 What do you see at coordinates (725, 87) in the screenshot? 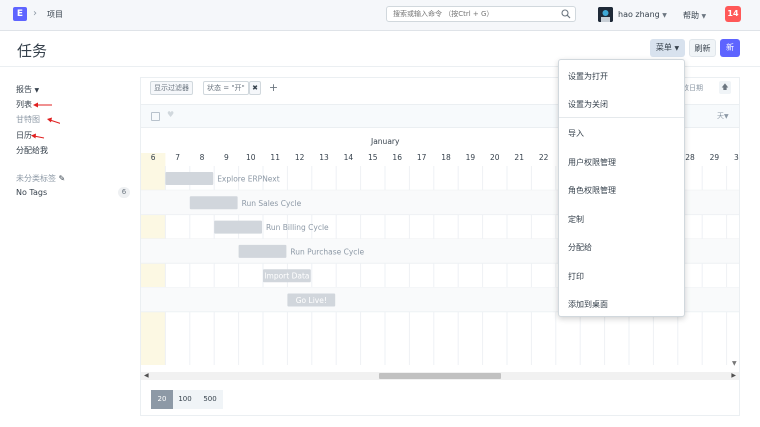
I see `sort-order-icon: 🡅` at bounding box center [725, 87].